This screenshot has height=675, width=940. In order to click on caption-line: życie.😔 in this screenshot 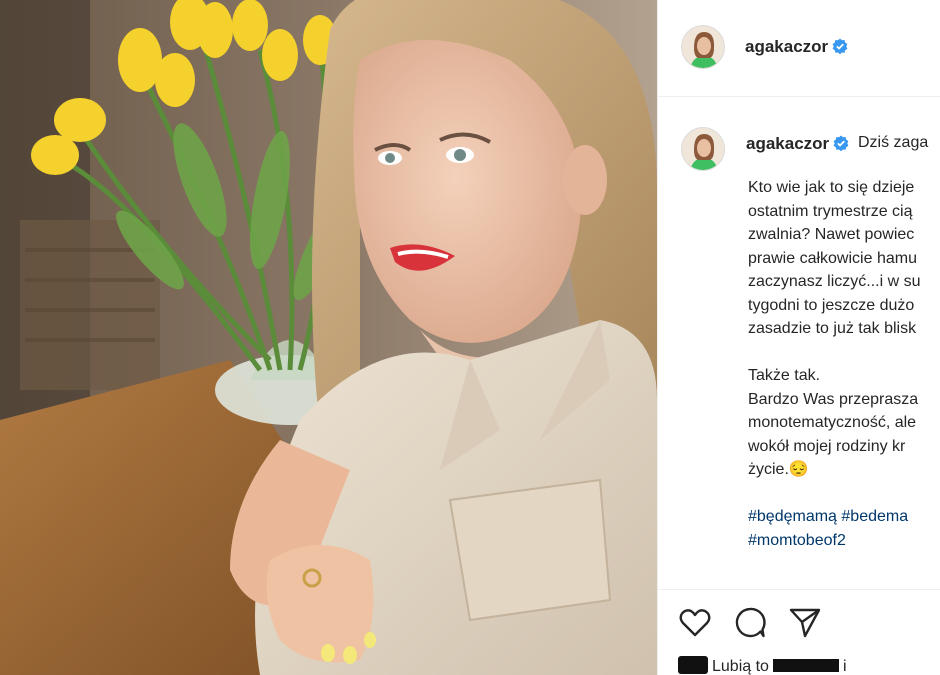, I will do `click(778, 469)`.